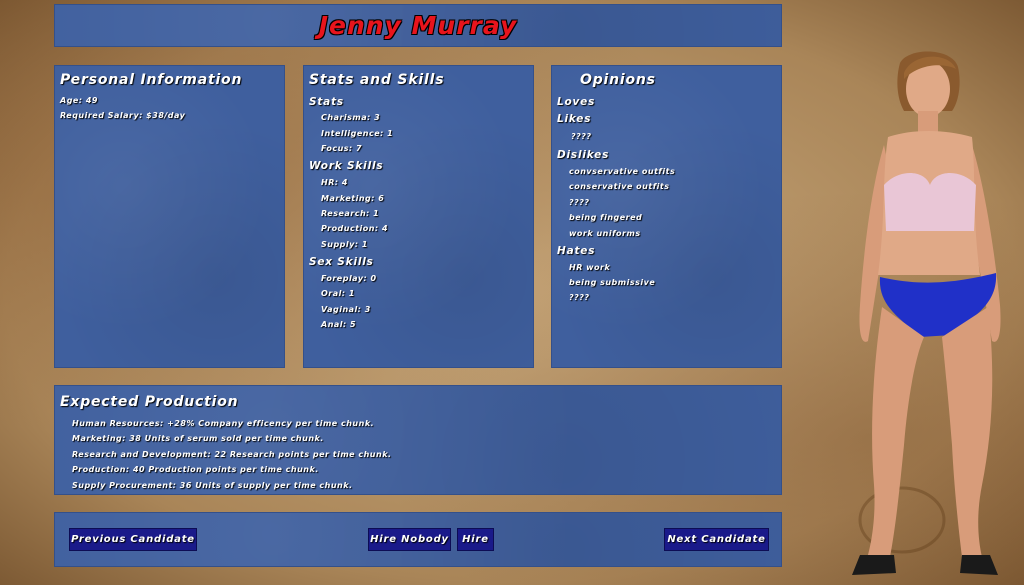 This screenshot has height=585, width=1024. Describe the element at coordinates (576, 102) in the screenshot. I see `loves-label: Loves` at that location.